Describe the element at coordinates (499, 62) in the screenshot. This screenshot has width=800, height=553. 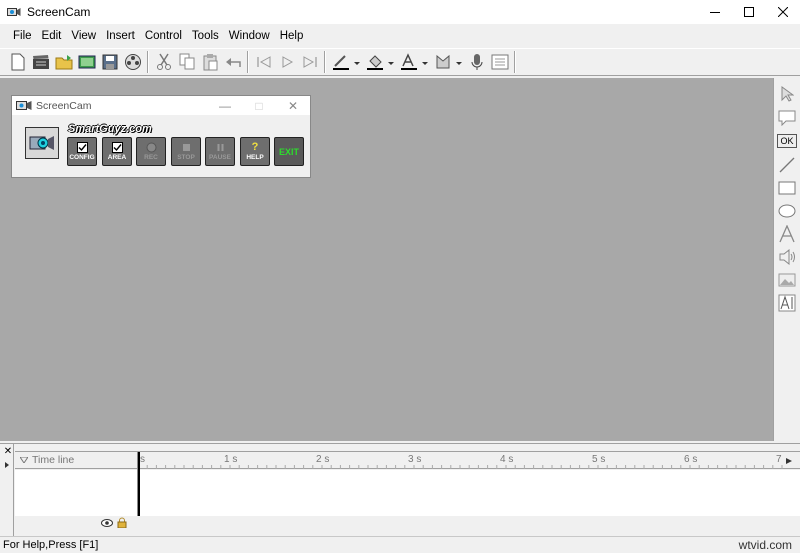
I see `properties-button` at that location.